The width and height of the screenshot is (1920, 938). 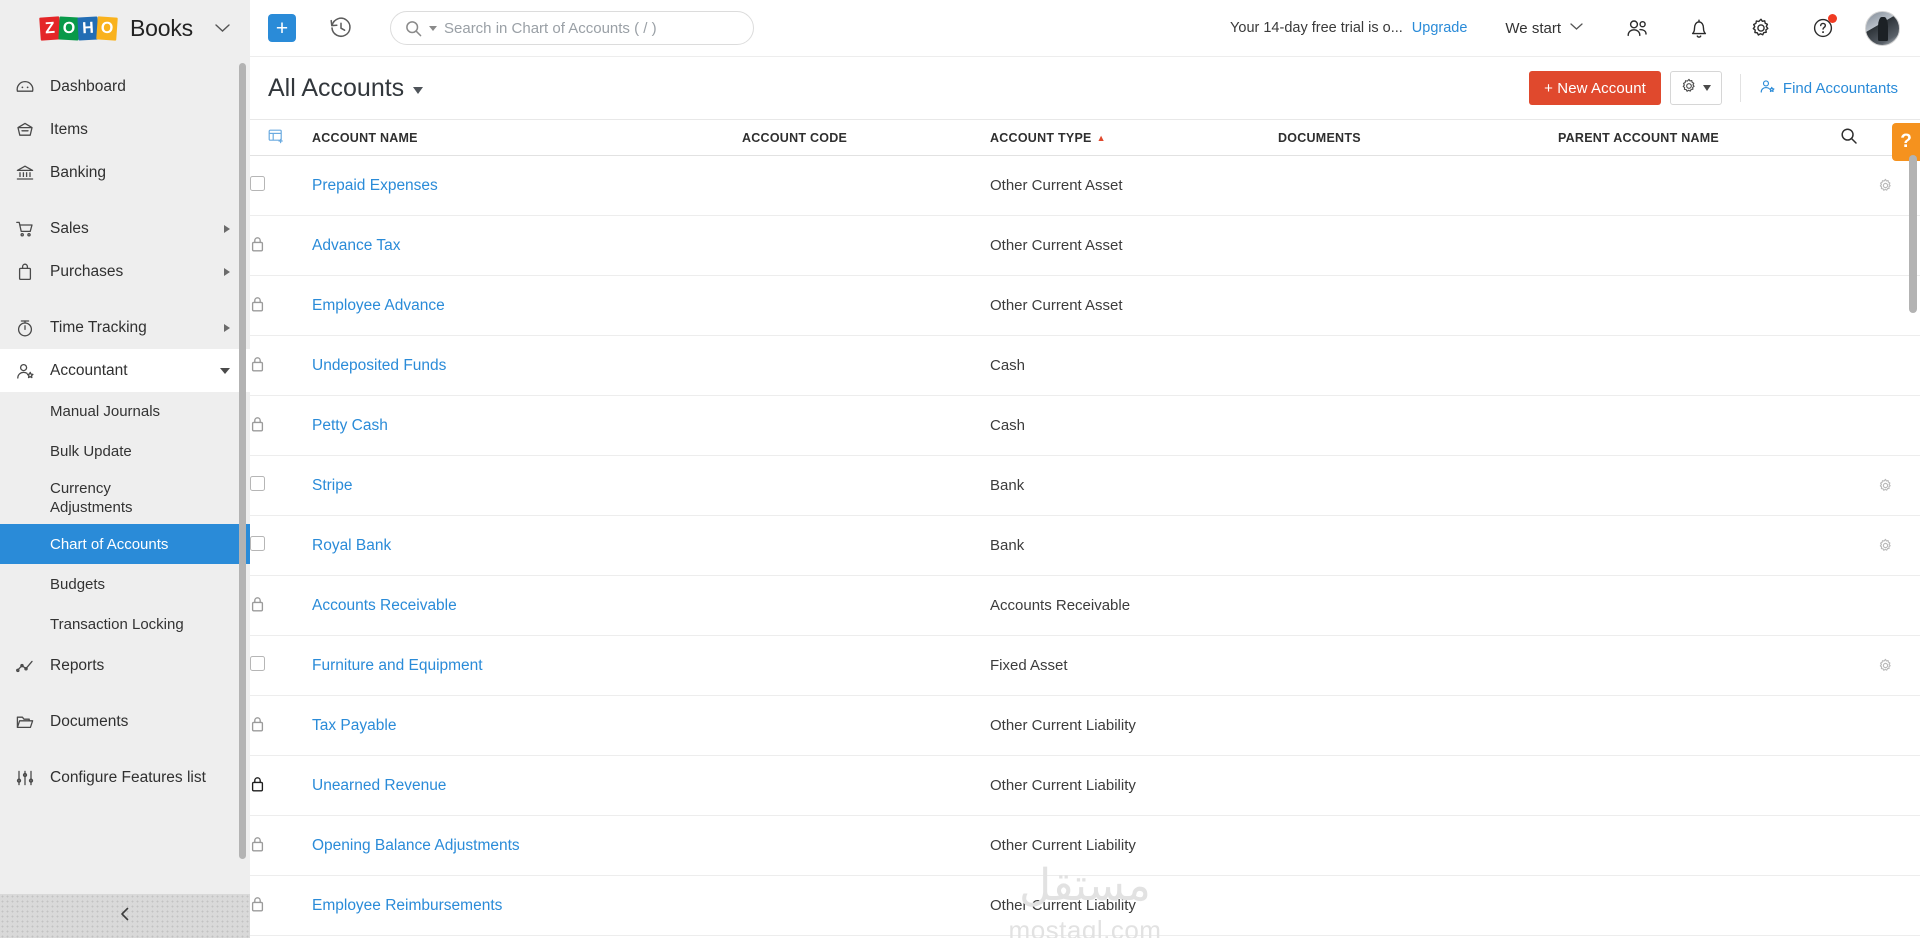 I want to click on help-icon, so click(x=1823, y=28).